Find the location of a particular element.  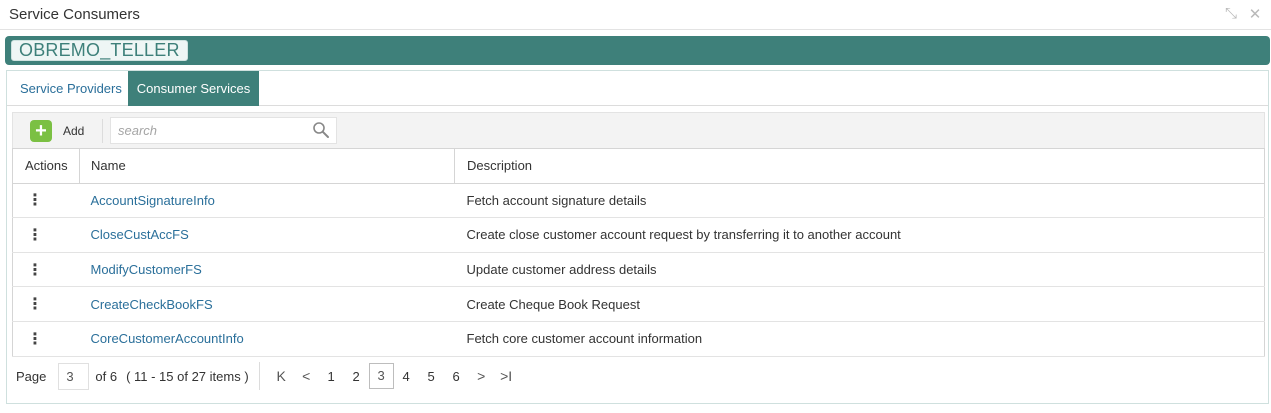

next-page-icon: > is located at coordinates (481, 376).